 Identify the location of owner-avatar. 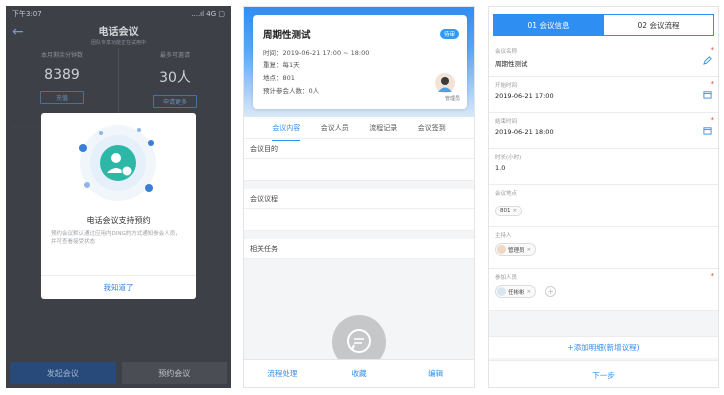
(445, 83).